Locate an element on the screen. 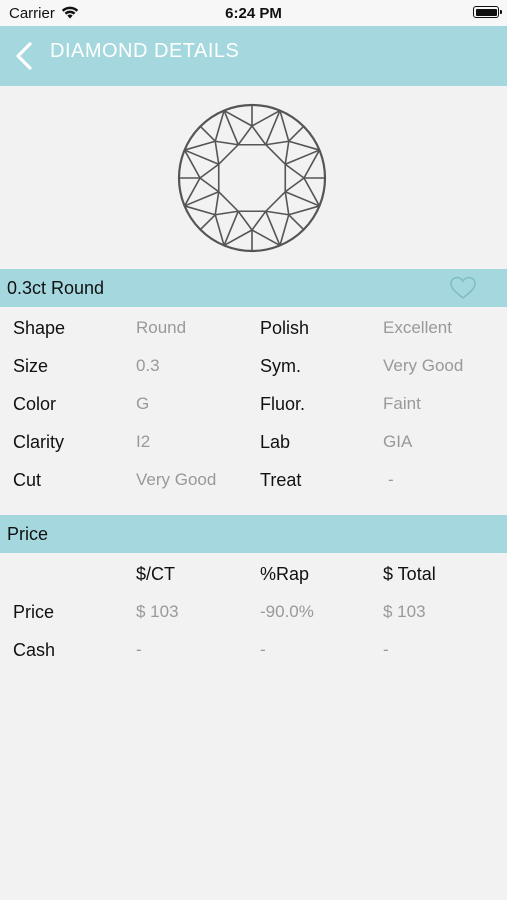  back-chevron-icon is located at coordinates (25, 56).